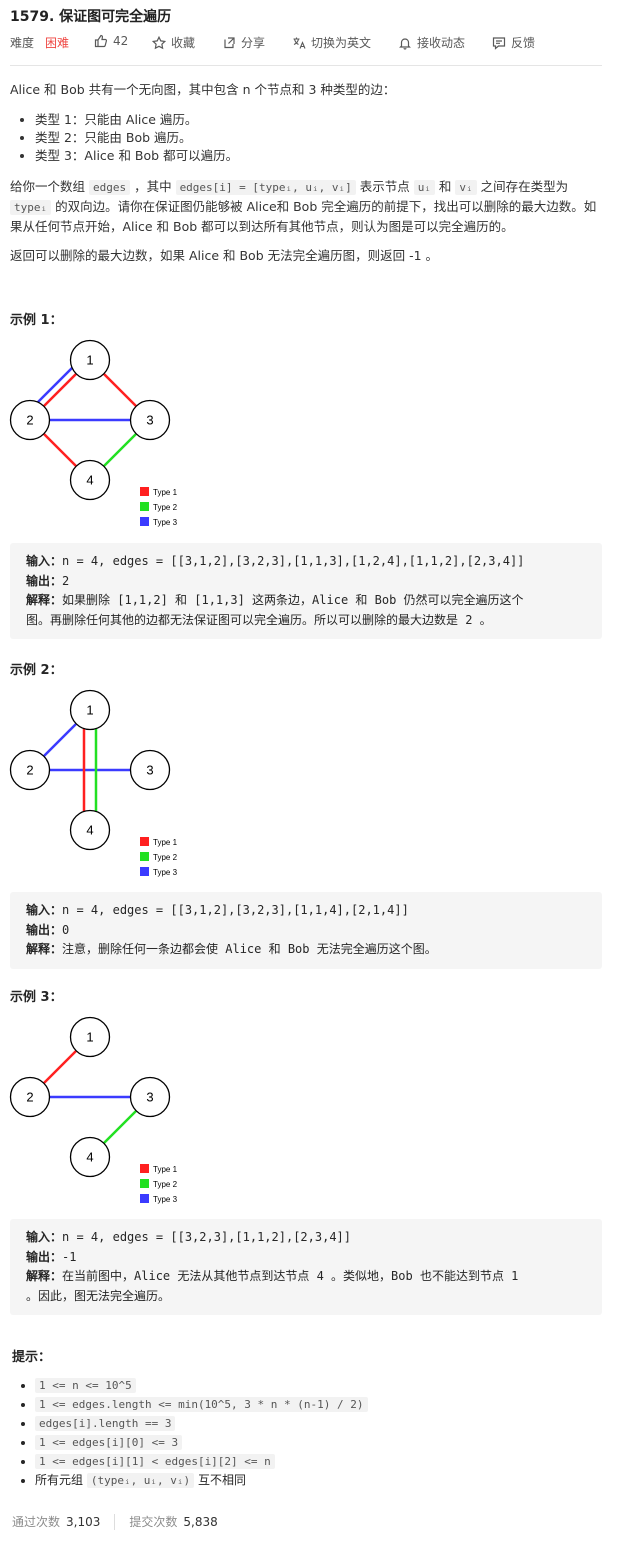 The image size is (630, 1553). I want to click on switch-language-label: 切换为英文, so click(341, 43).